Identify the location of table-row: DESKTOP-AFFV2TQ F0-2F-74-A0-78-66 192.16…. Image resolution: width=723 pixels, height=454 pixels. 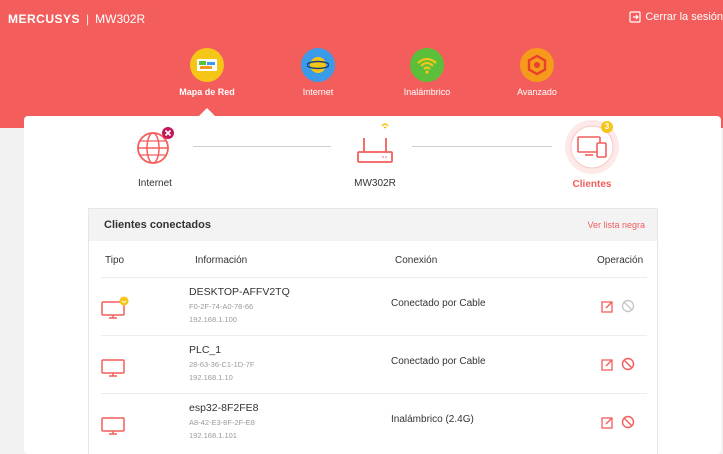
(374, 306).